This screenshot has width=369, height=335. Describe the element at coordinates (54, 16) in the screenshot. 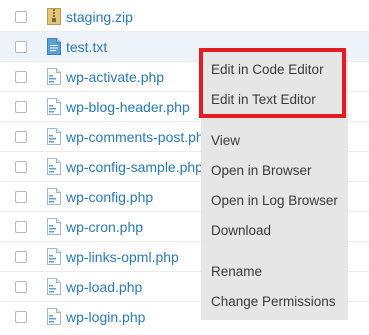

I see `zip-file-icon` at that location.